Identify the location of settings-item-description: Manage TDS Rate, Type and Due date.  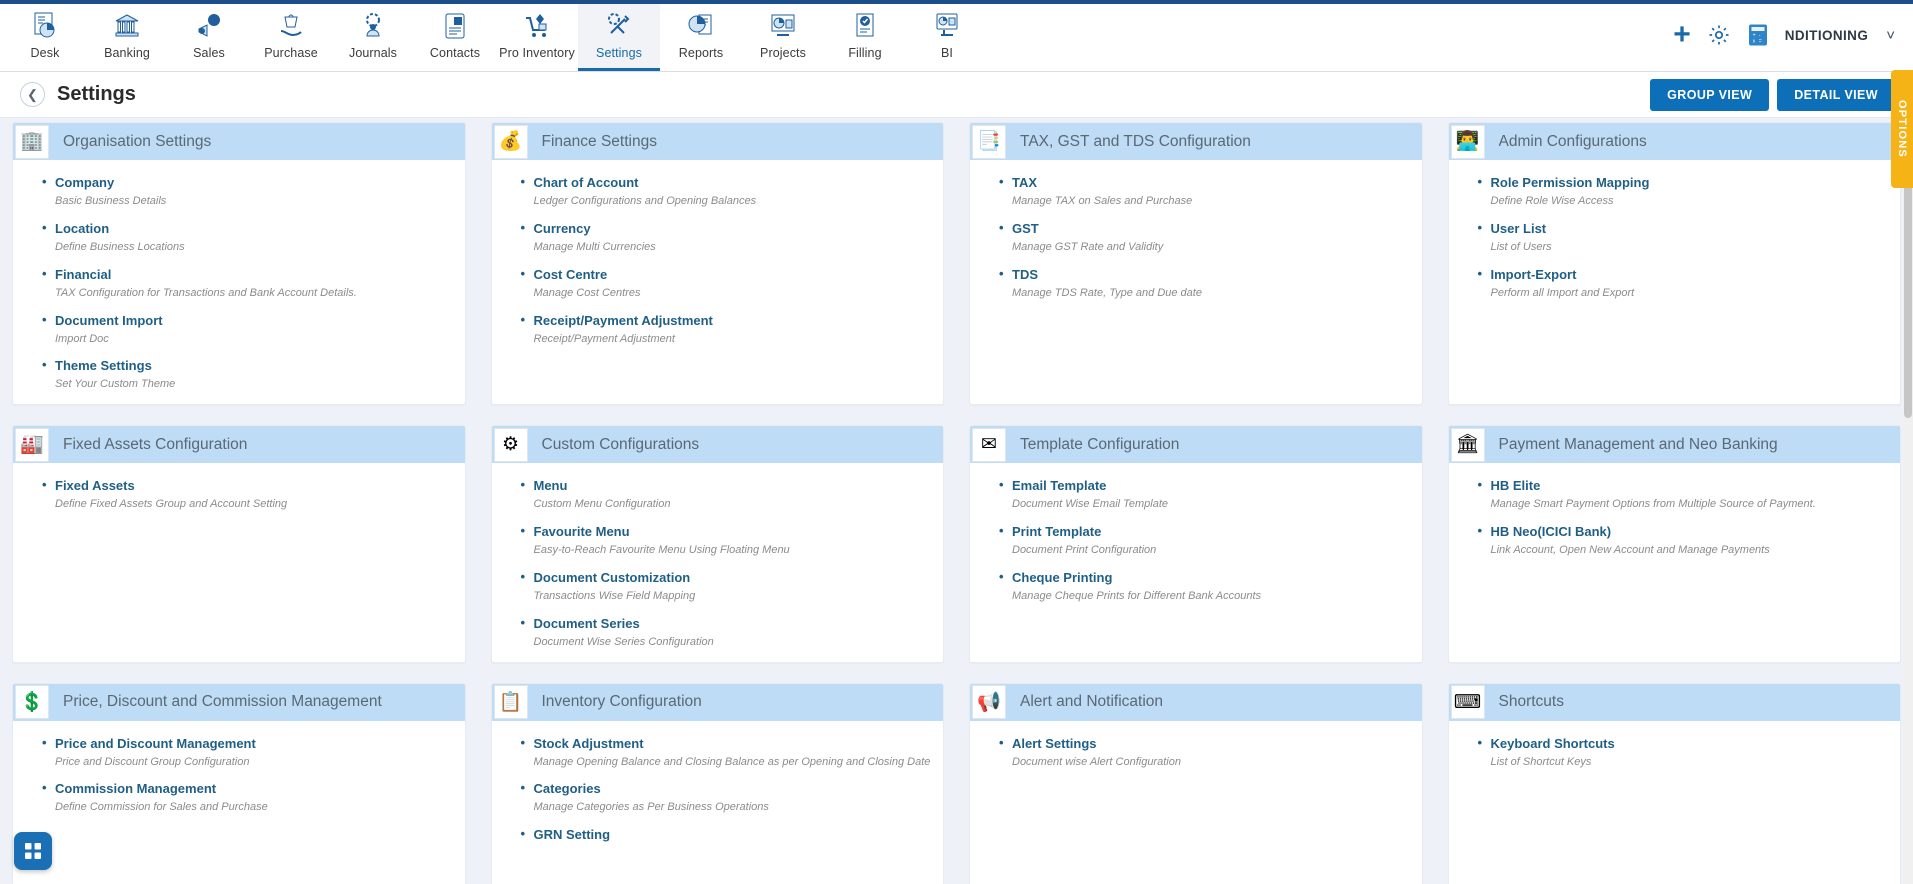
(1107, 292).